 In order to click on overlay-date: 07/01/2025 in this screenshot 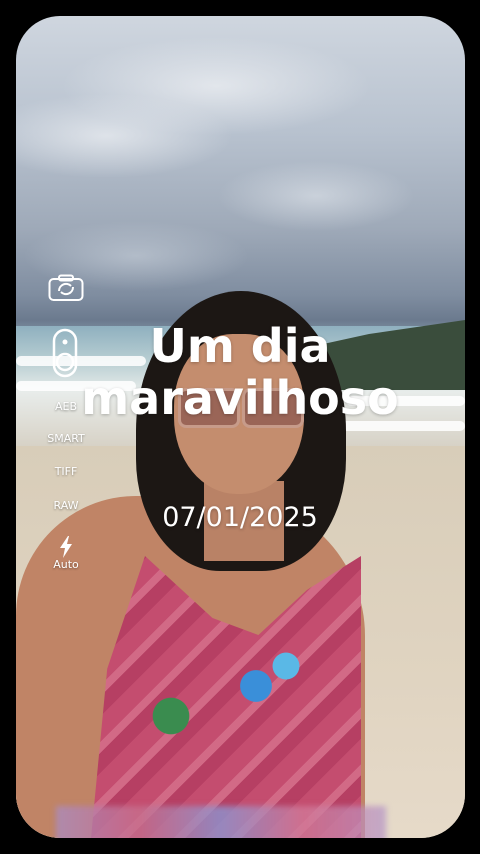, I will do `click(240, 517)`.